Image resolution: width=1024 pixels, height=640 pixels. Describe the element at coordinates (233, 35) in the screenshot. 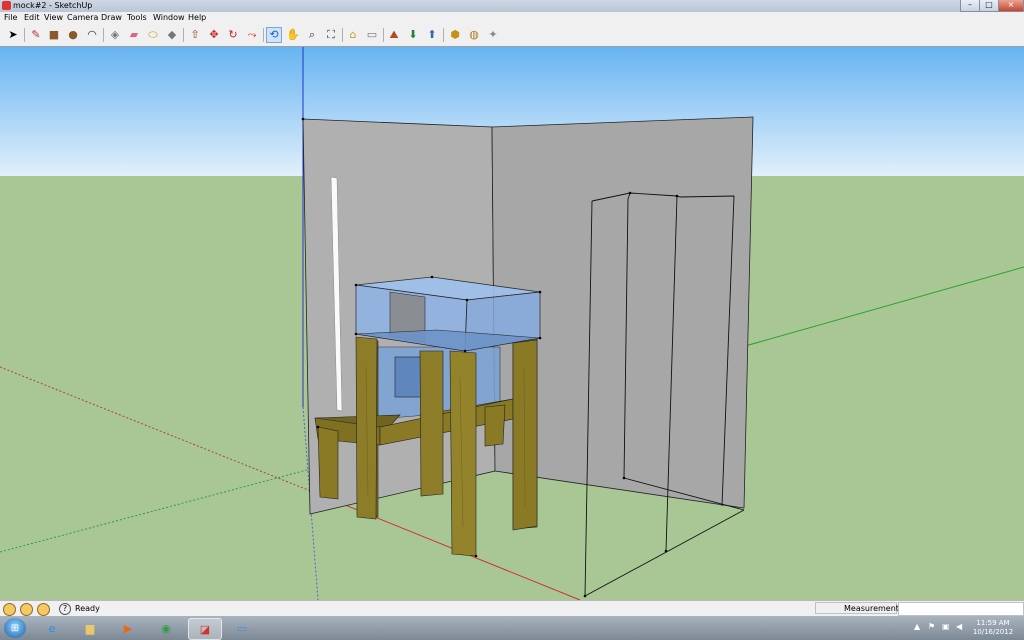

I see `rotate-icon: ↻` at that location.